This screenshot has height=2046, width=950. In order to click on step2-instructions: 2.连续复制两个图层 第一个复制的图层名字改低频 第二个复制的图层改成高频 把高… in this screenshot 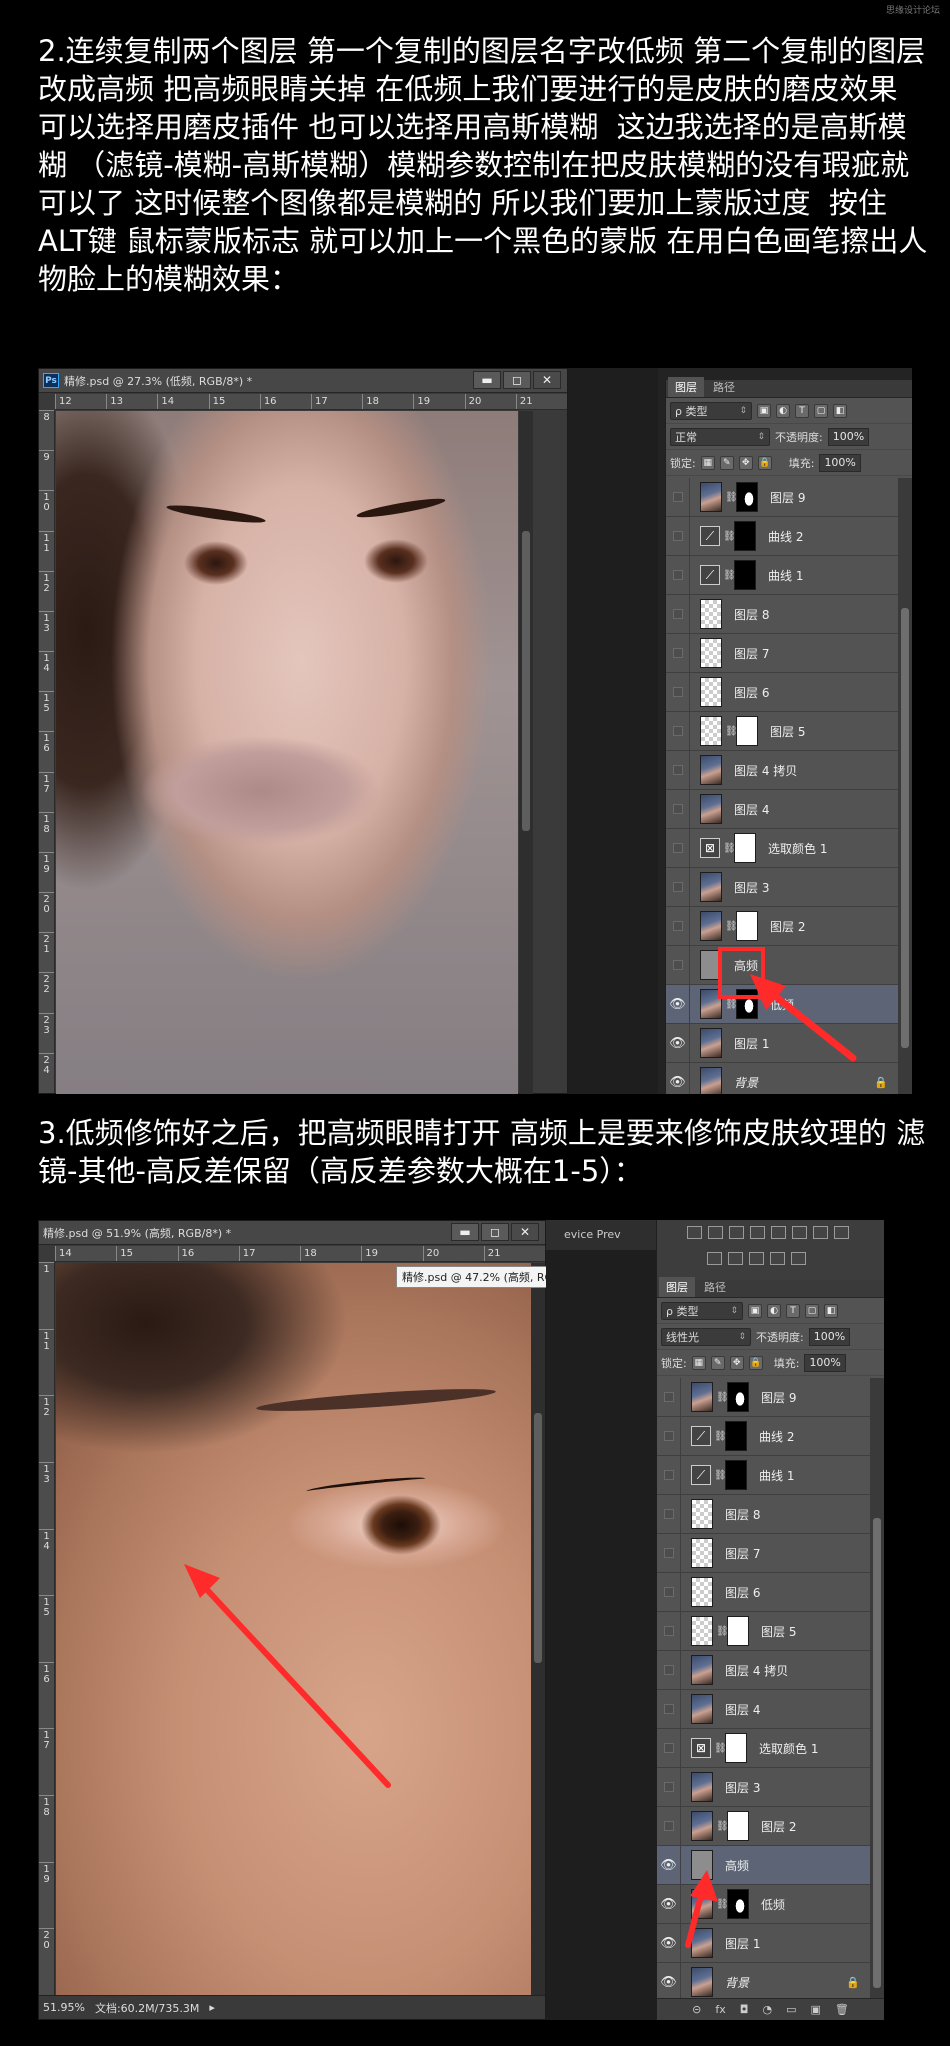, I will do `click(483, 165)`.